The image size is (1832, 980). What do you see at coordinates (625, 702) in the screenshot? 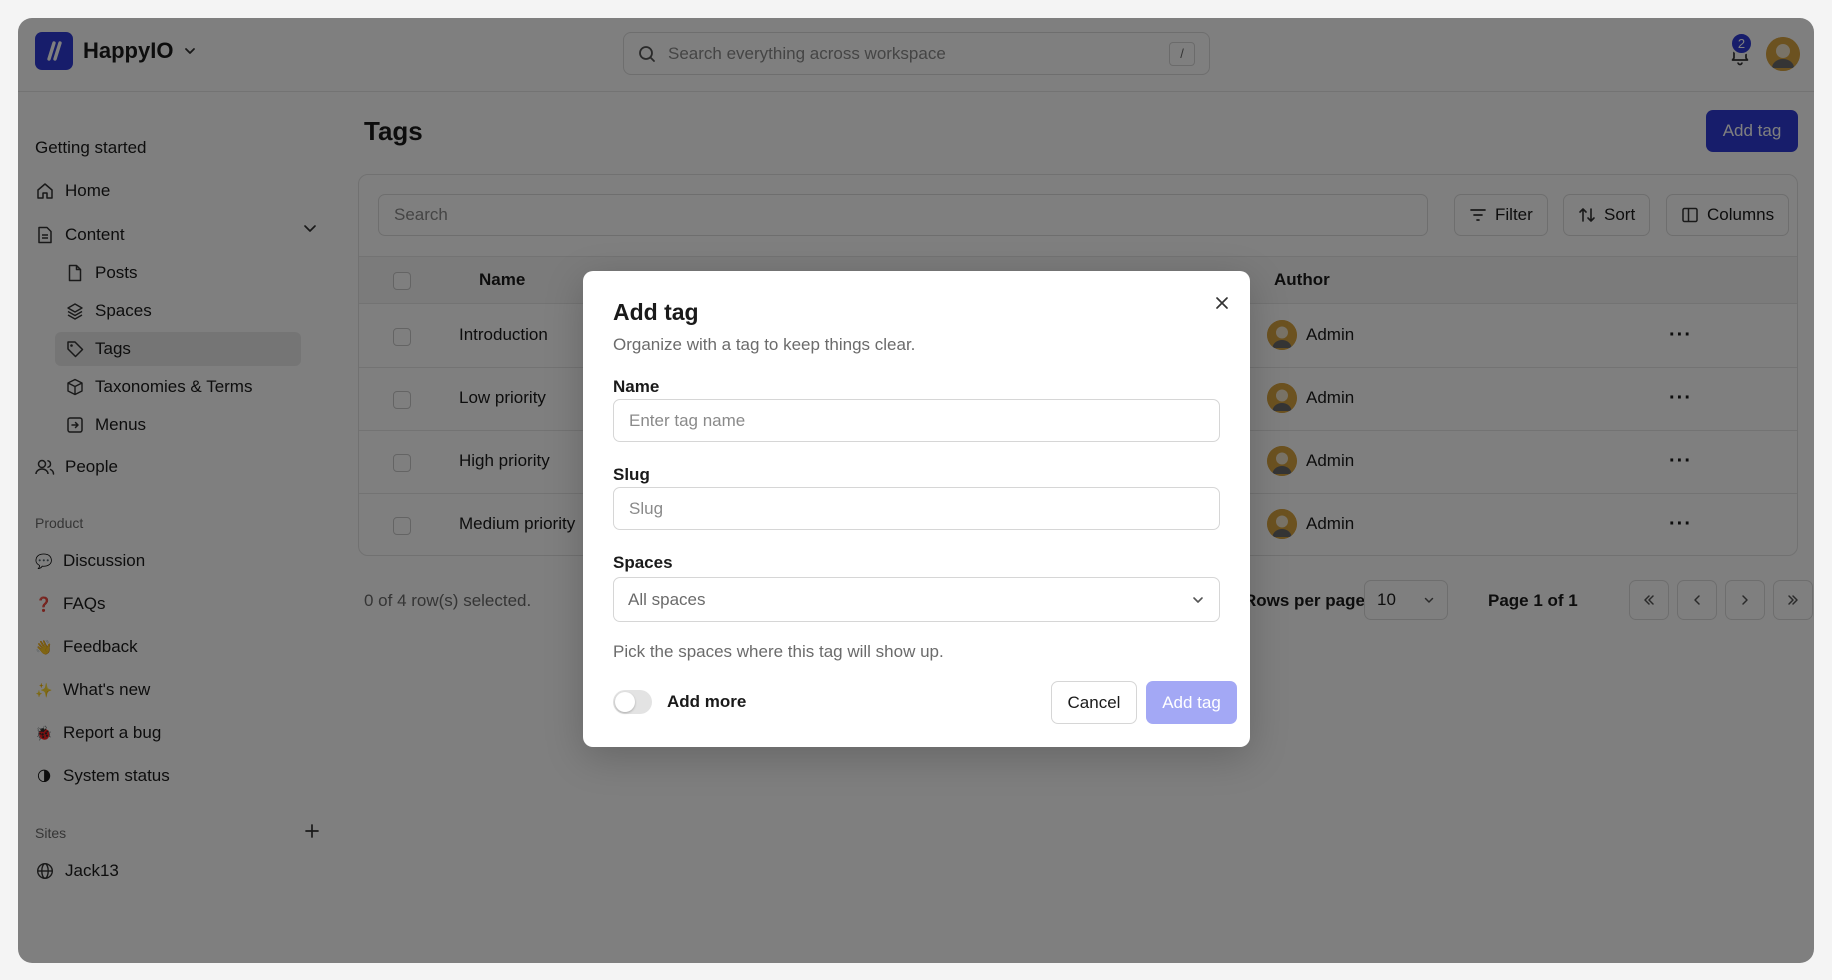
I see `toggle-knob` at bounding box center [625, 702].